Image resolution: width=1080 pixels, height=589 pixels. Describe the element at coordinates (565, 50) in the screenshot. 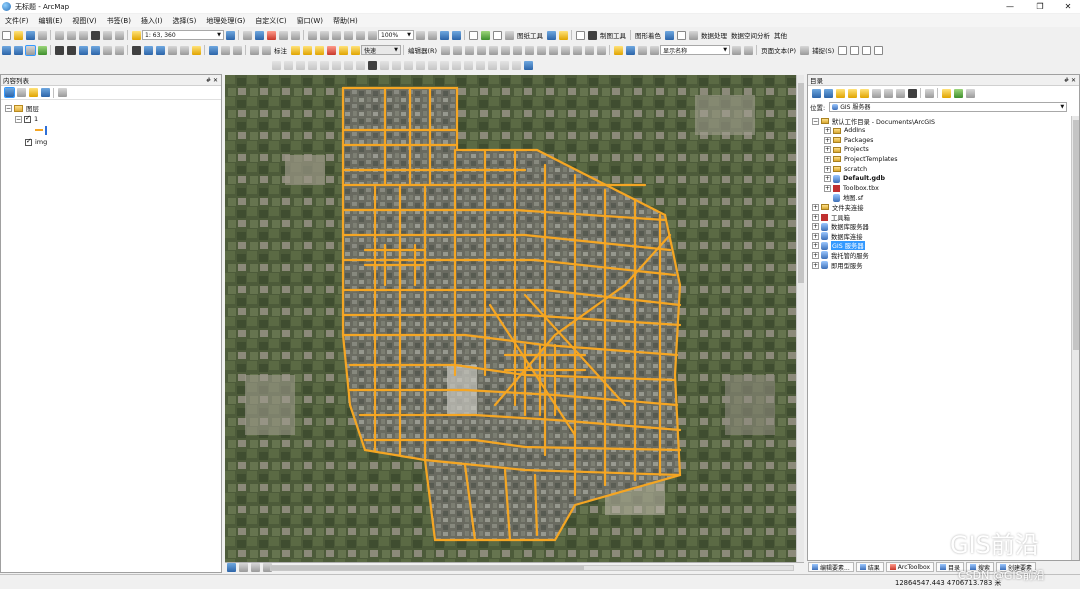

I see `rotate-icon` at that location.